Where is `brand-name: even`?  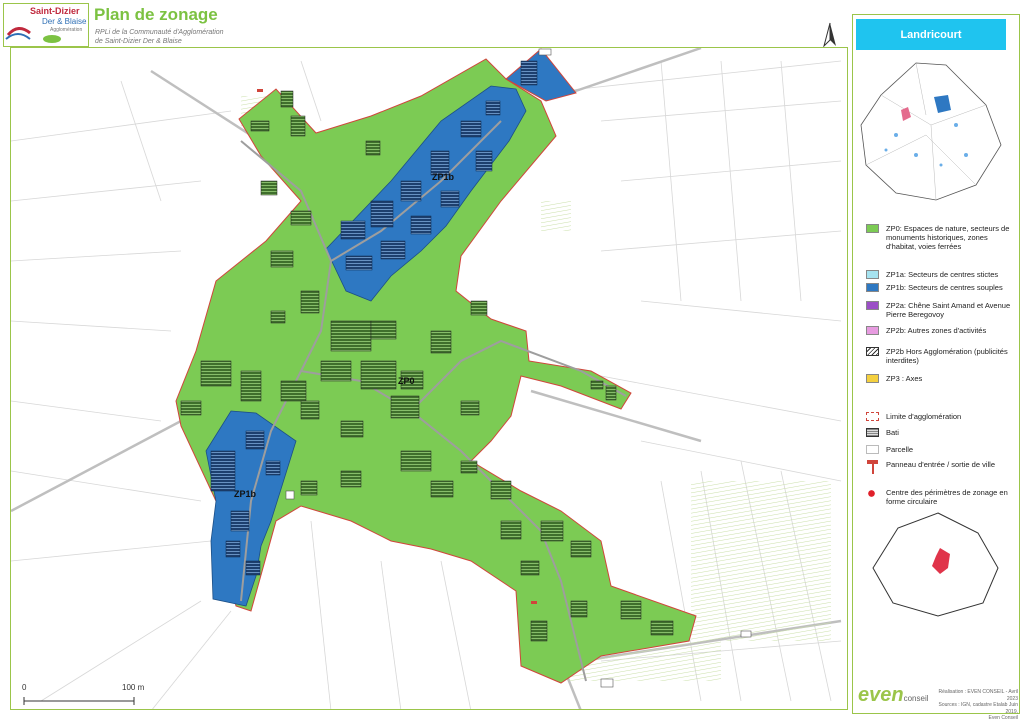 brand-name: even is located at coordinates (881, 695).